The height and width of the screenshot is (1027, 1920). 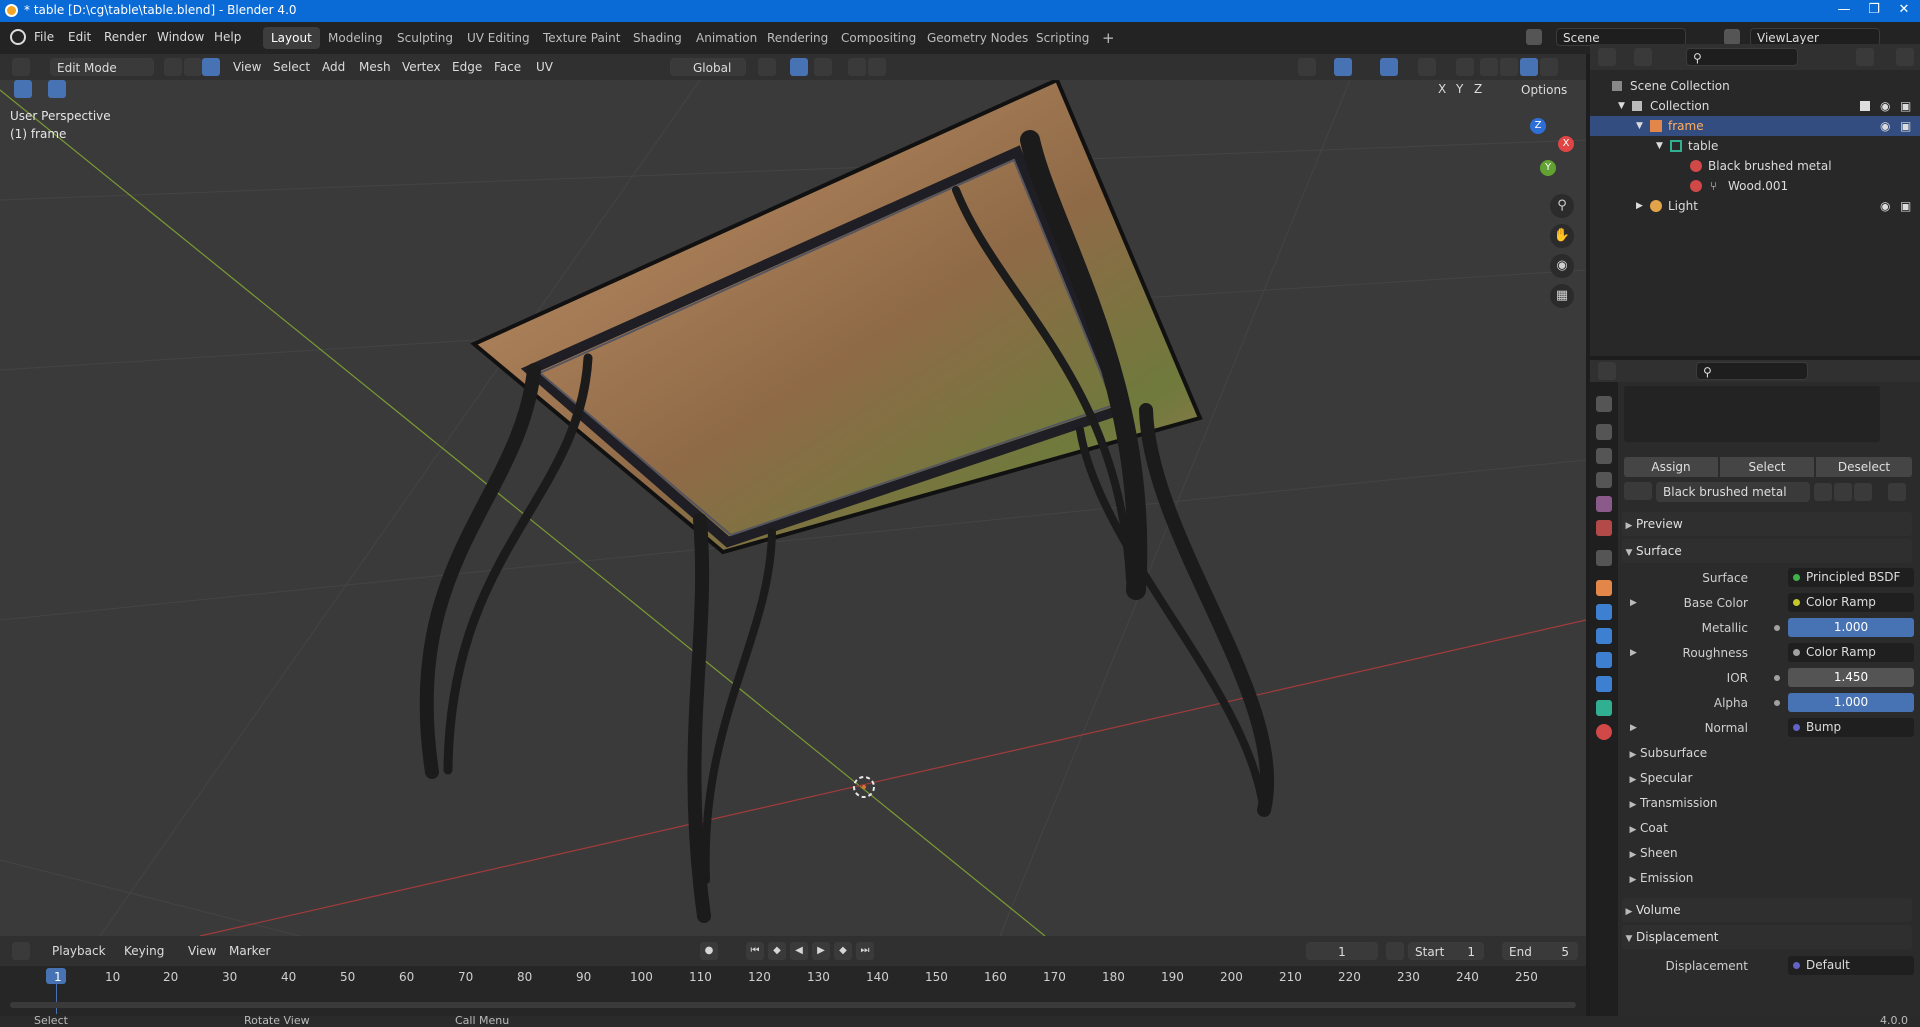 What do you see at coordinates (21, 67) in the screenshot?
I see `editor-type-icon` at bounding box center [21, 67].